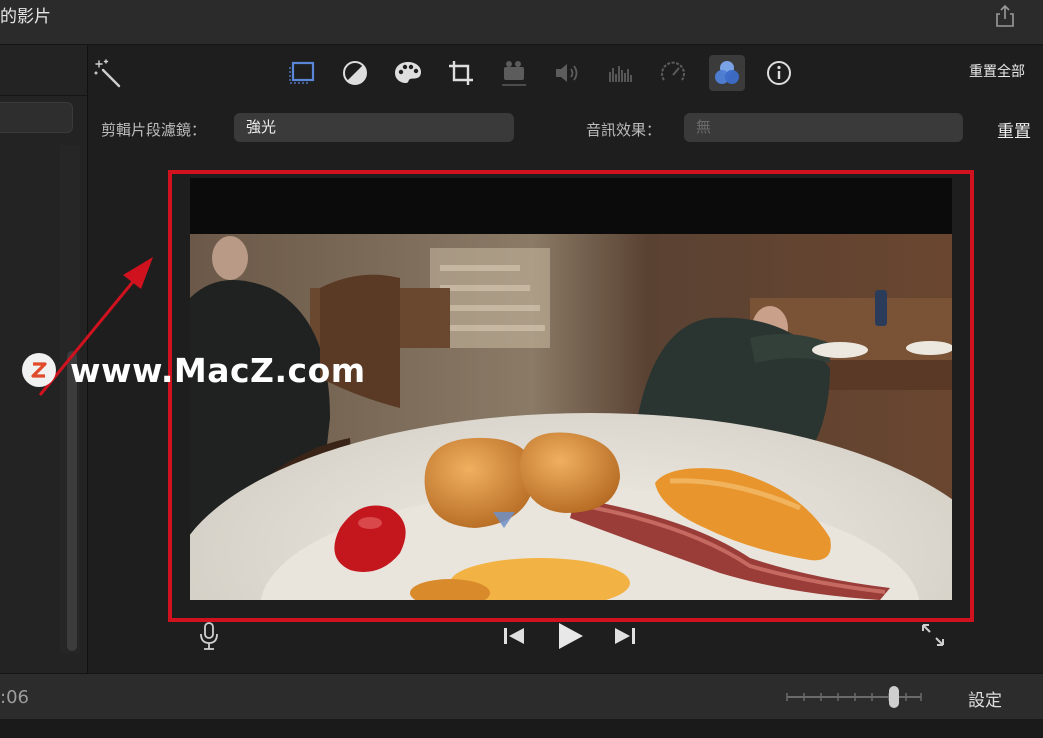  I want to click on zoom-slider-thumb, so click(894, 697).